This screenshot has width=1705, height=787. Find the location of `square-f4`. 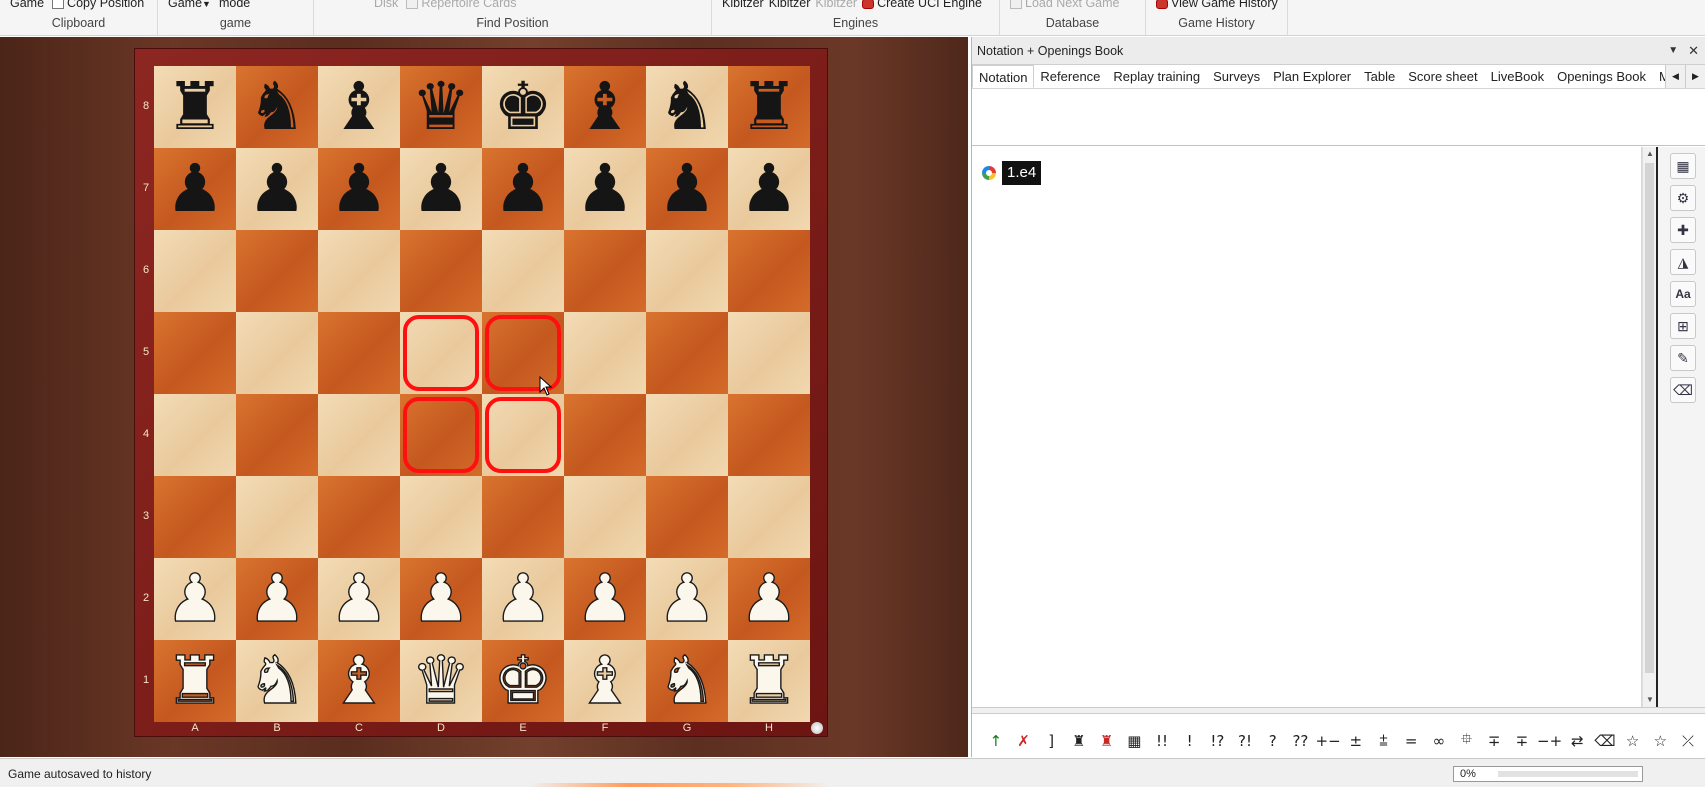

square-f4 is located at coordinates (605, 435).